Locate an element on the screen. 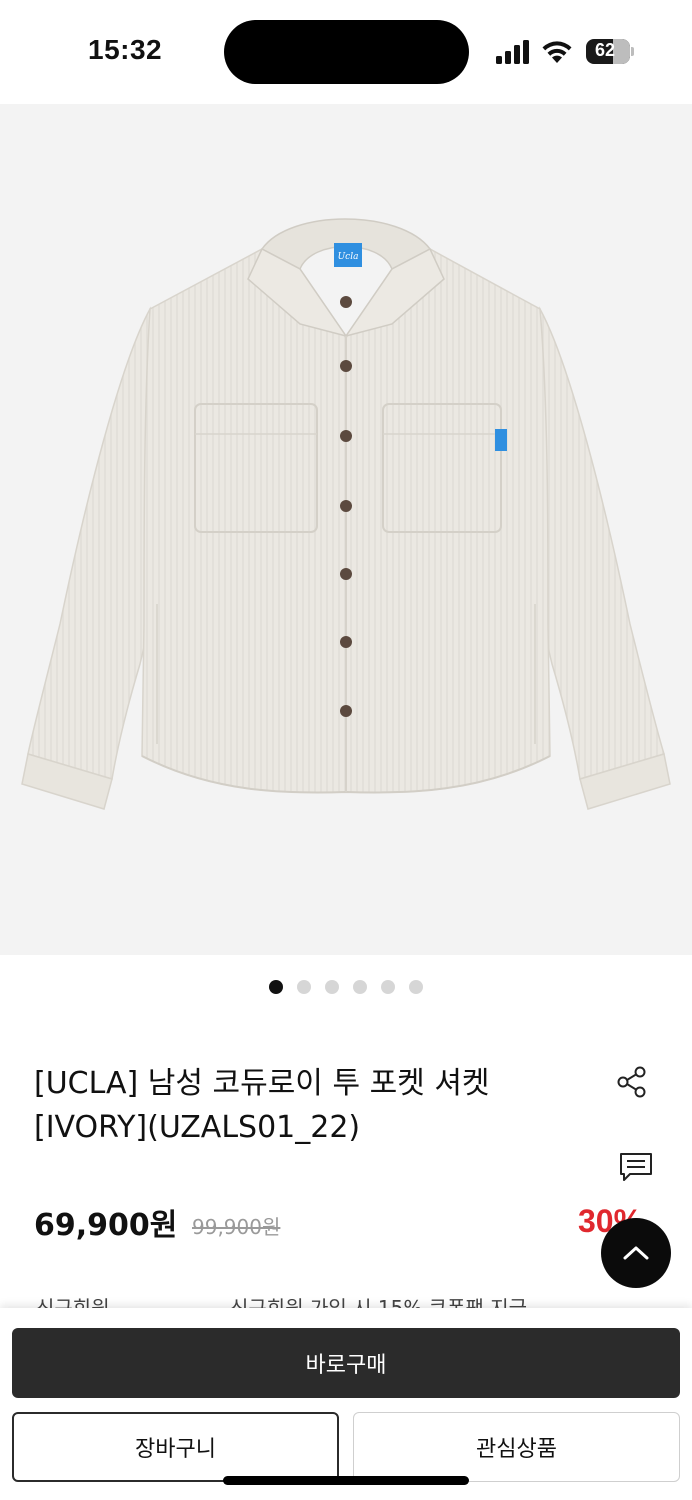  chevron-up-icon is located at coordinates (636, 1253).